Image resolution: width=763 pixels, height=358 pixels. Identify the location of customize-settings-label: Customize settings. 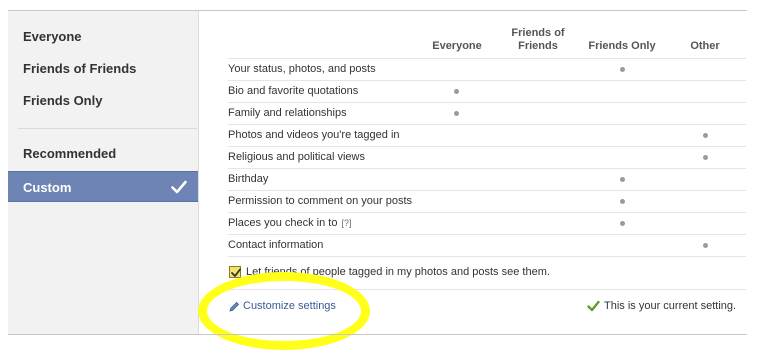
(289, 306).